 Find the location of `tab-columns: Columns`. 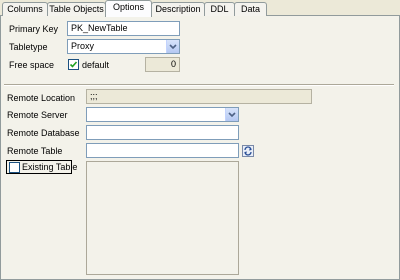

tab-columns: Columns is located at coordinates (25, 9).